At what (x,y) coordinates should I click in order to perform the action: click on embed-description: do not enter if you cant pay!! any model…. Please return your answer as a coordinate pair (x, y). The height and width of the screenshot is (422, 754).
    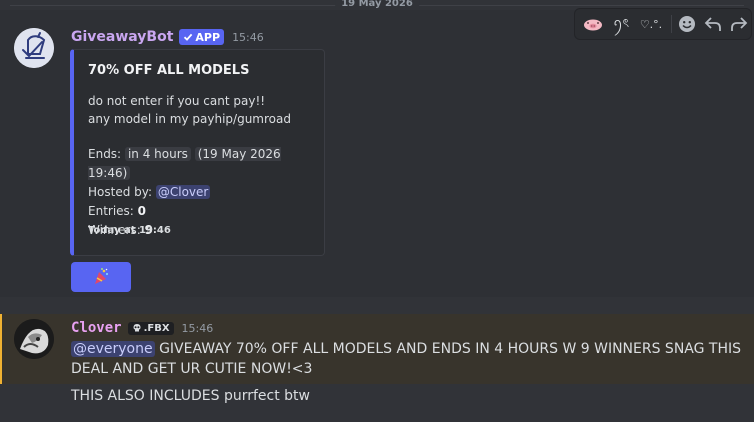
    Looking at the image, I should click on (189, 110).